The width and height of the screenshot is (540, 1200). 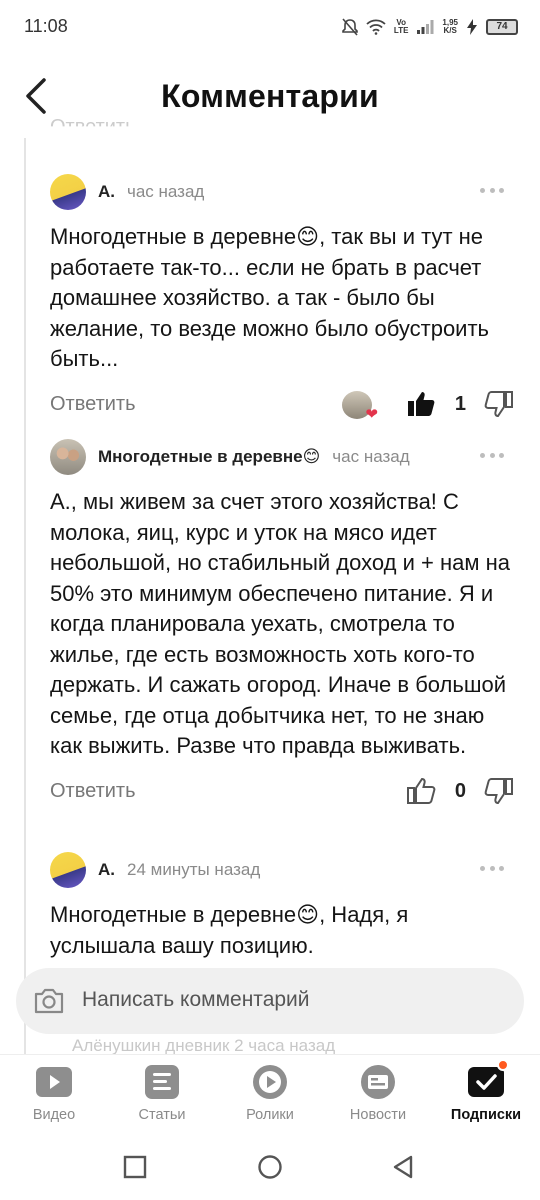 I want to click on network-type: Vo LTE, so click(x=401, y=27).